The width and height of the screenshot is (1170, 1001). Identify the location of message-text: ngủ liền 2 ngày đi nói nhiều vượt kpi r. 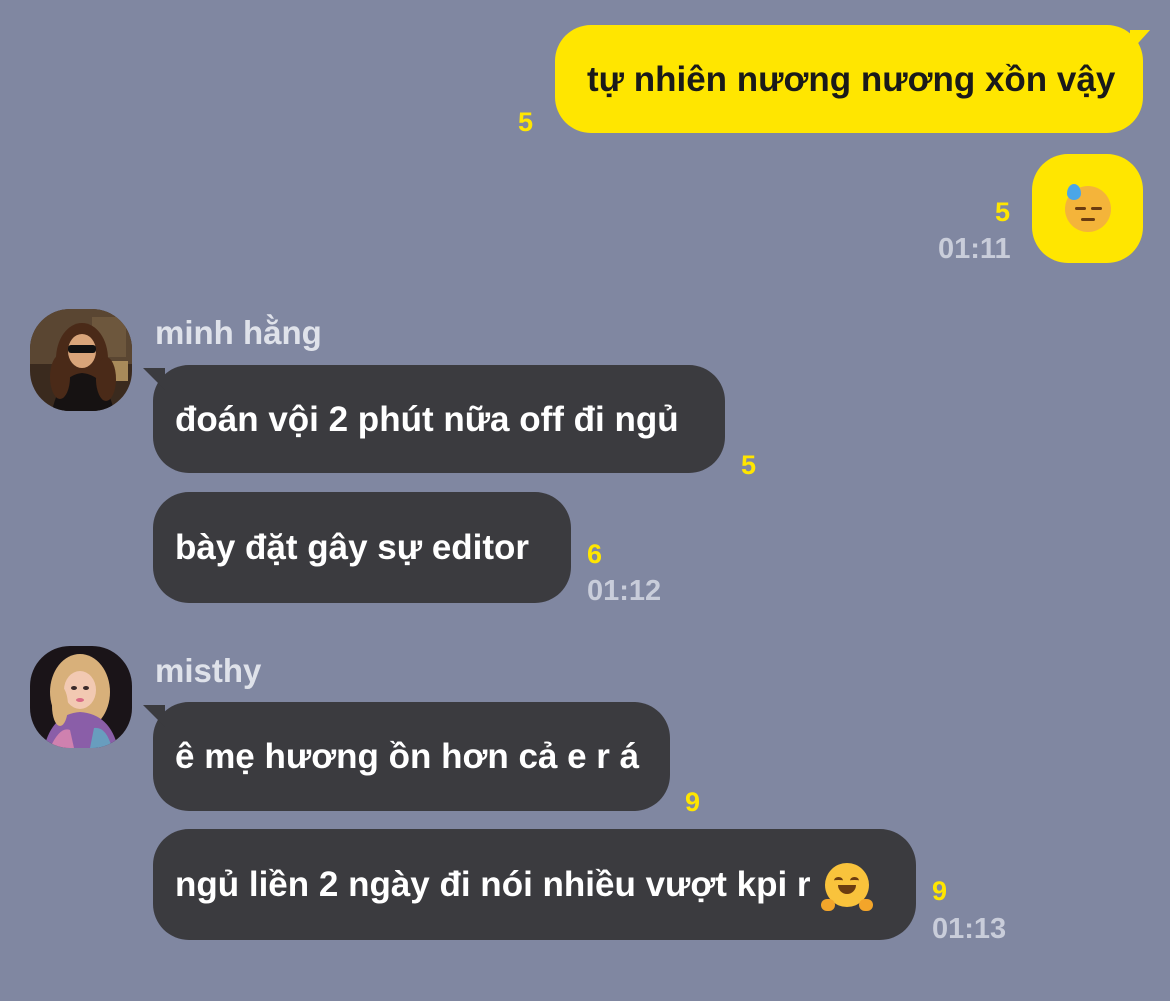
(493, 884).